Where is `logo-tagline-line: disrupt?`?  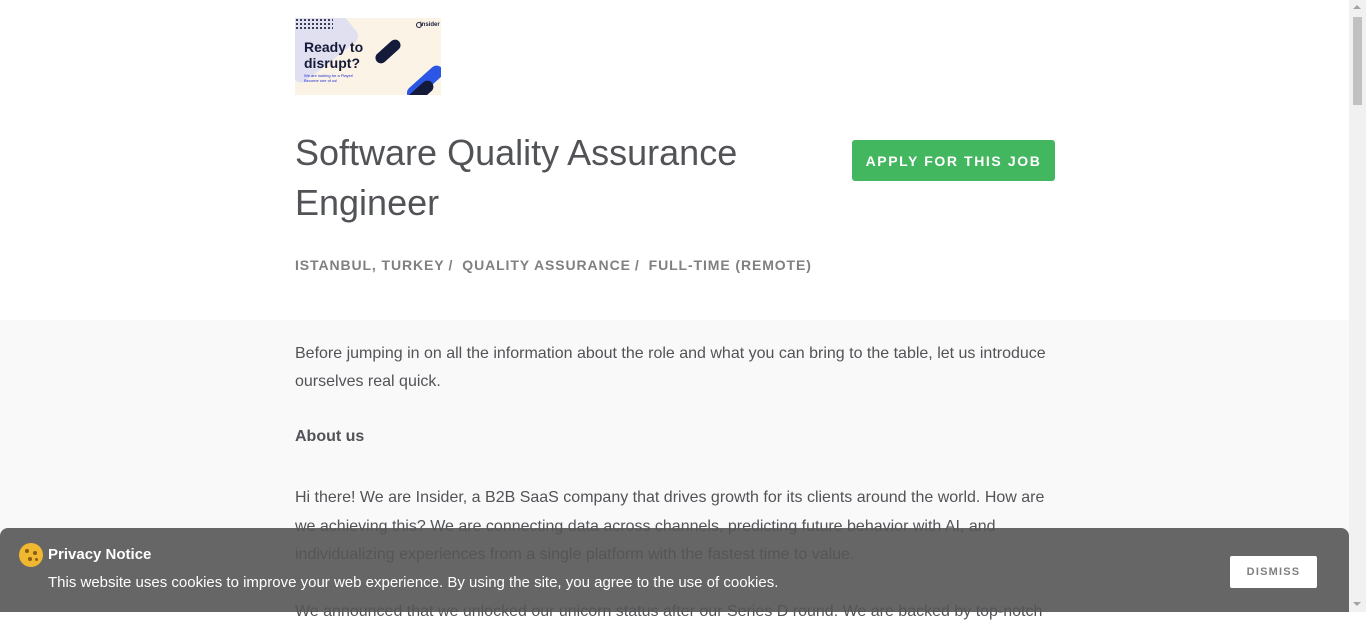 logo-tagline-line: disrupt? is located at coordinates (332, 63).